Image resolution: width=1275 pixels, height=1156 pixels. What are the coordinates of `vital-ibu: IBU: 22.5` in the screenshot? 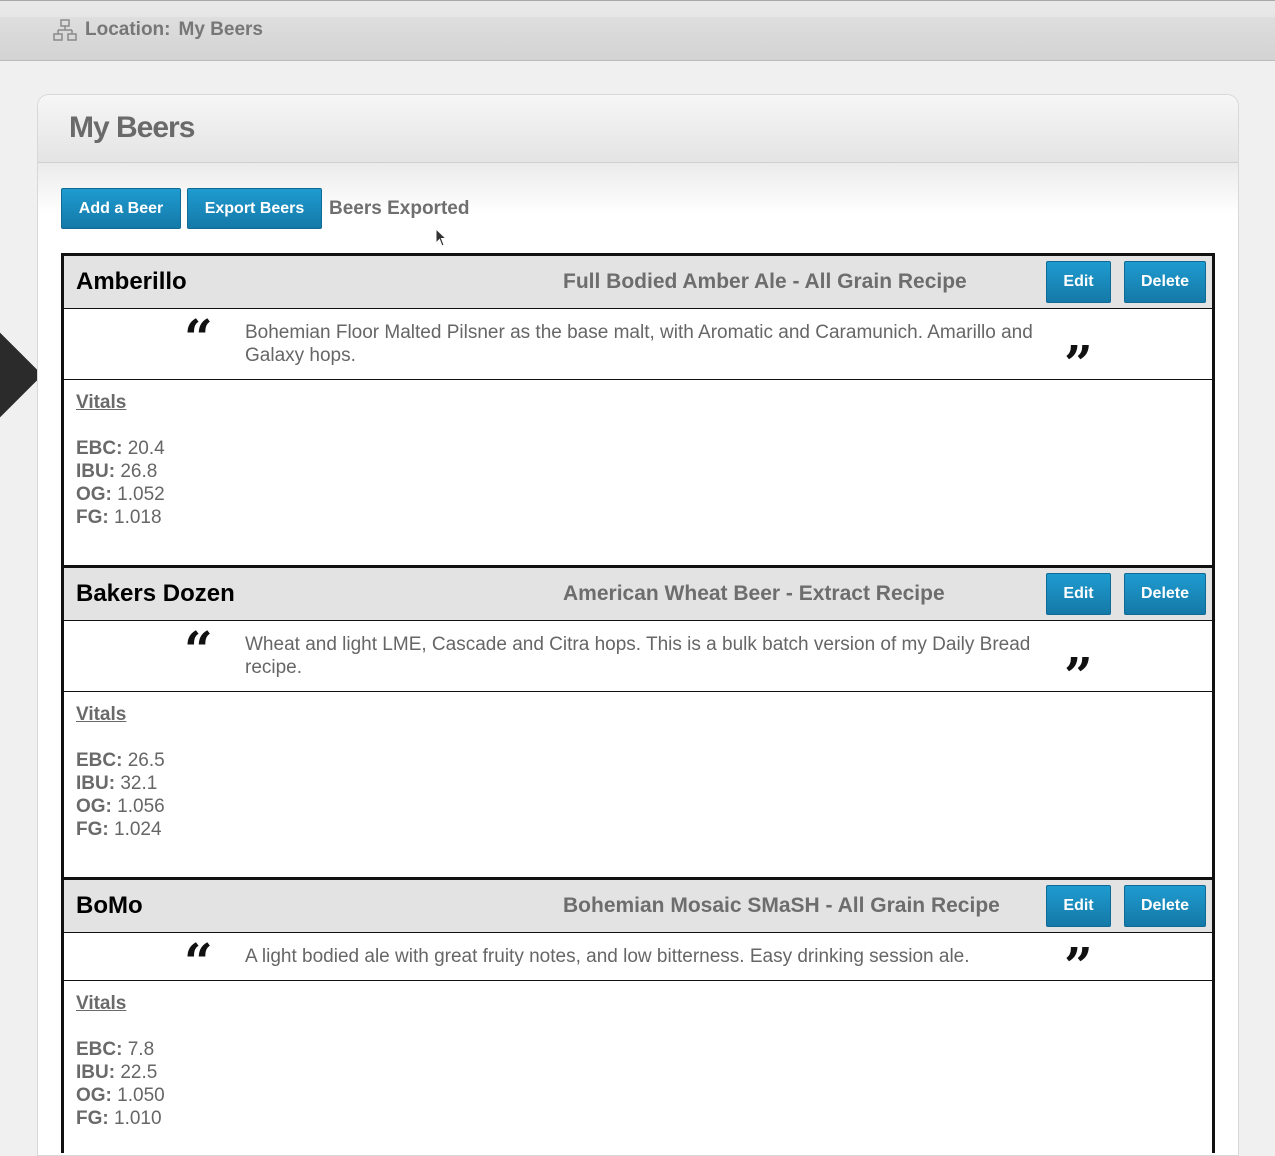 It's located at (117, 1072).